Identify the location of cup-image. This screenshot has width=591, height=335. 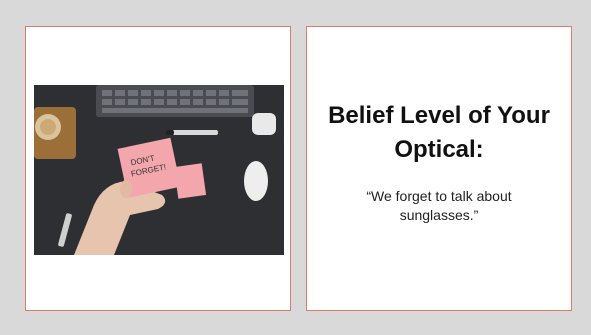
(55, 133).